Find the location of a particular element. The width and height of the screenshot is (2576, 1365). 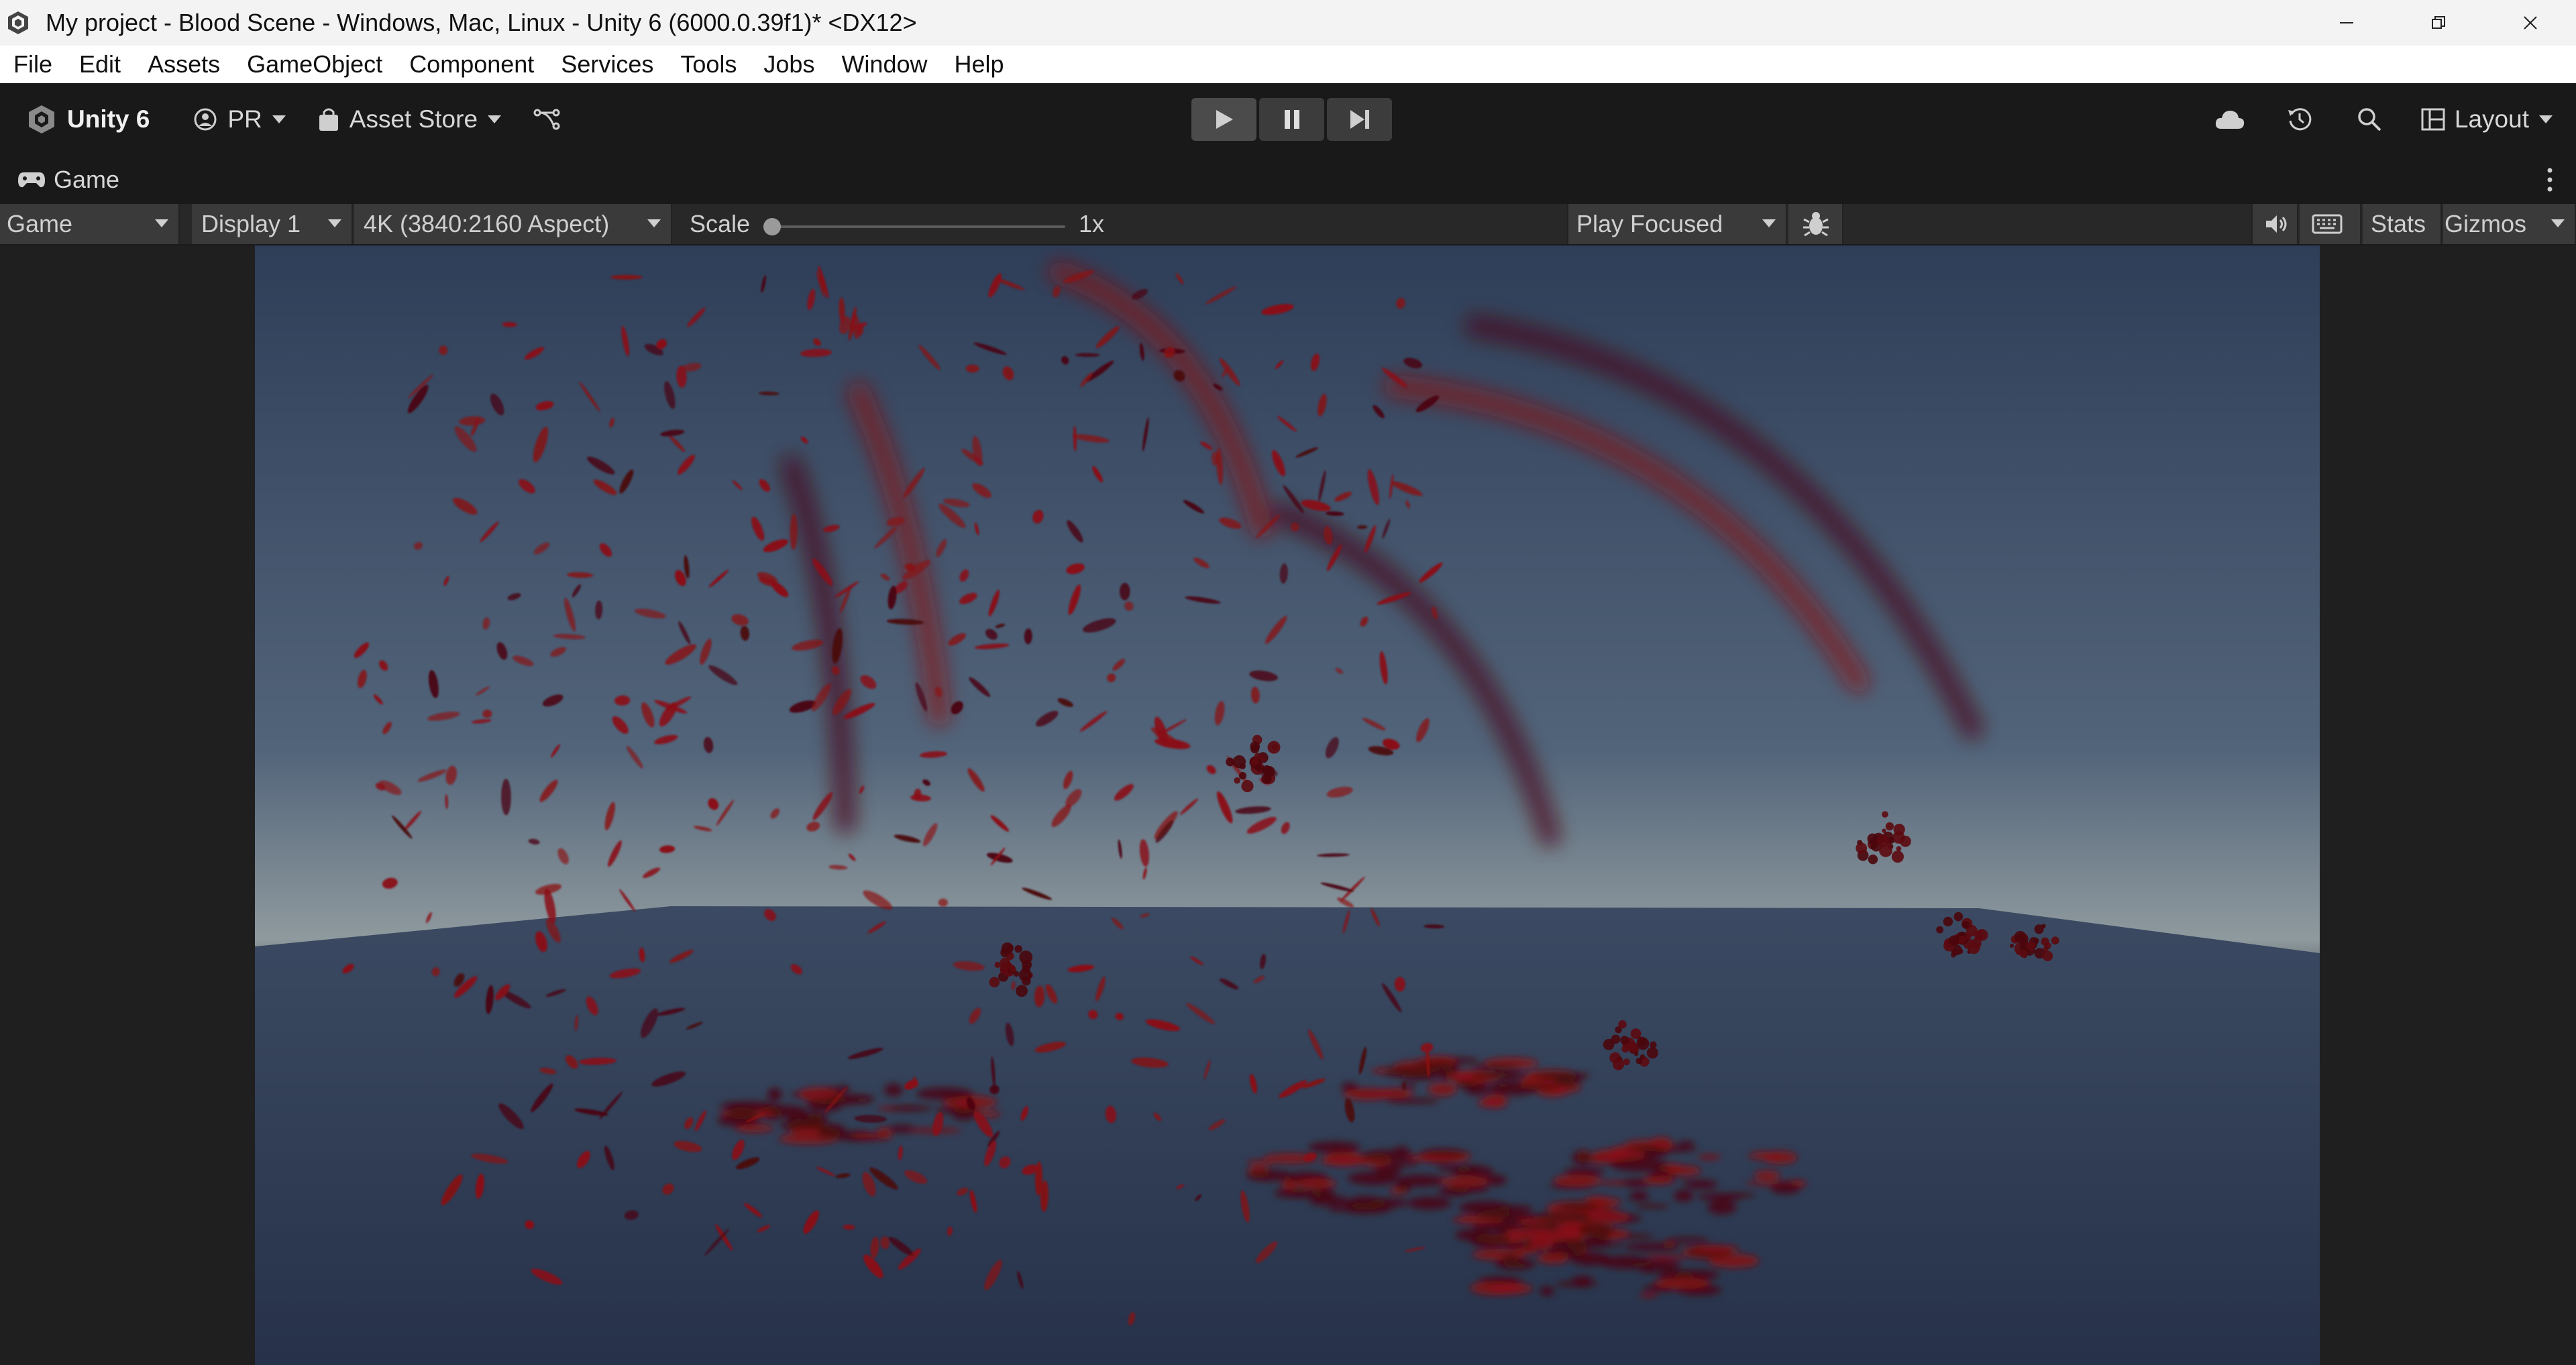

menu-gameobject: GameObject is located at coordinates (314, 64).